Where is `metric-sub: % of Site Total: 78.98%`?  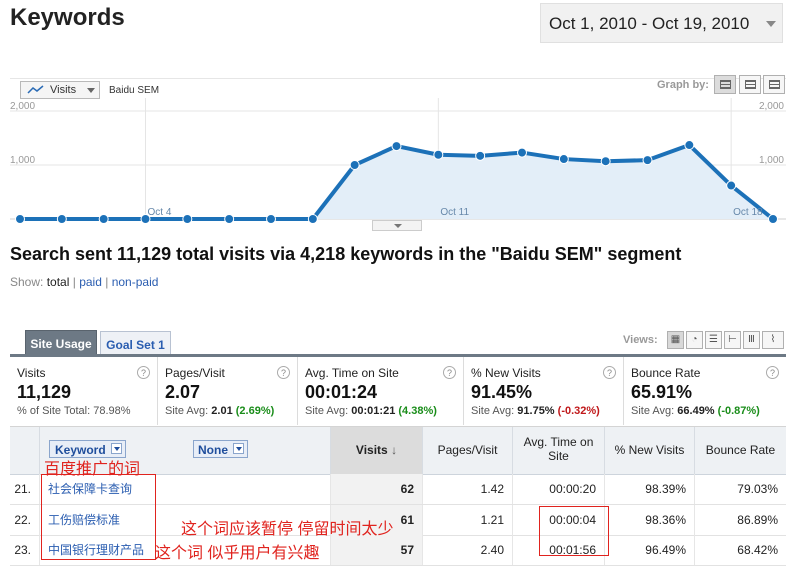
metric-sub: % of Site Total: 78.98% is located at coordinates (74, 411).